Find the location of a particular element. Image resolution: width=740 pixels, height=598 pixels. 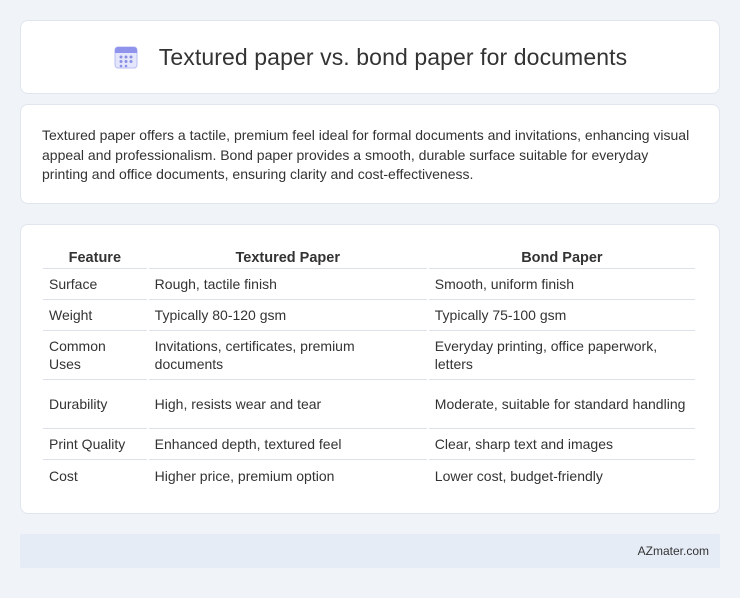

table-header-row: Feature Textured Paper Bond Paper is located at coordinates (369, 258).